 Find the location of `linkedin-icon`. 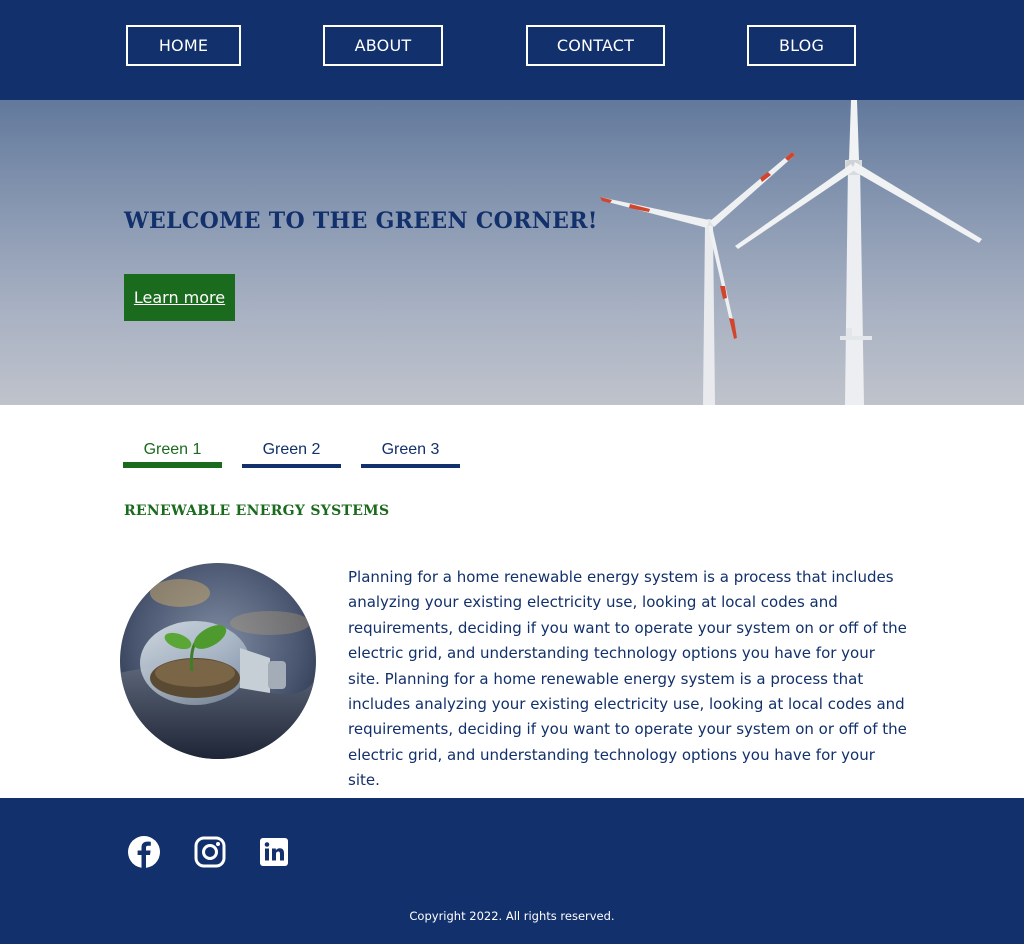

linkedin-icon is located at coordinates (274, 852).